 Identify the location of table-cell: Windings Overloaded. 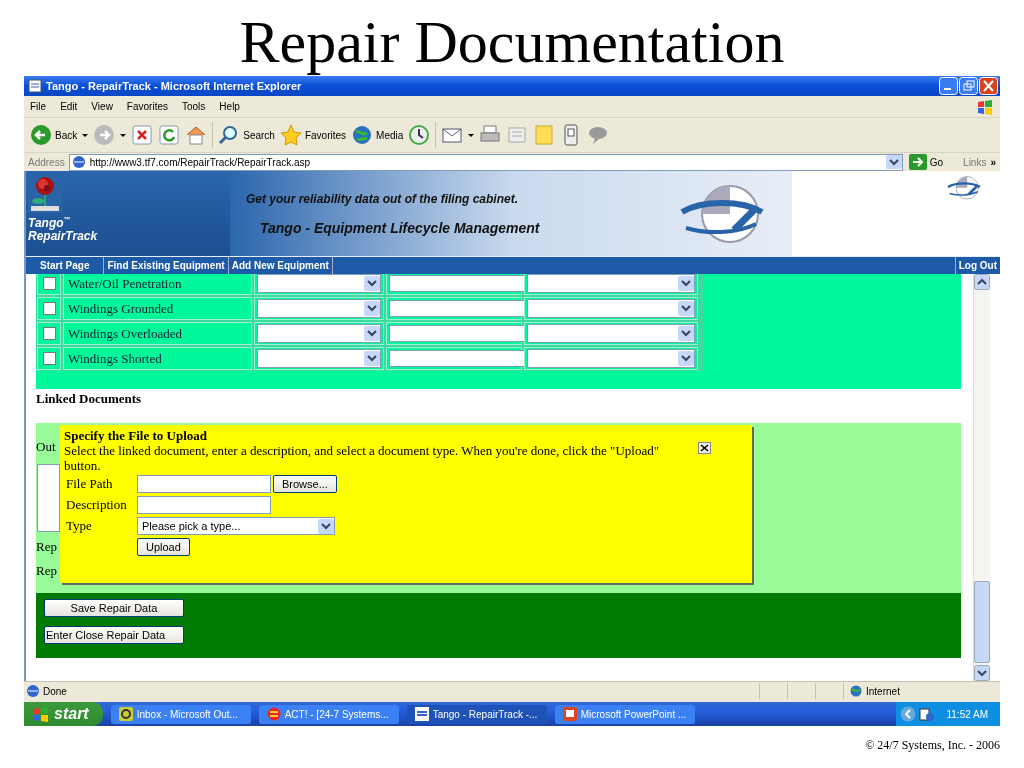
(157, 333).